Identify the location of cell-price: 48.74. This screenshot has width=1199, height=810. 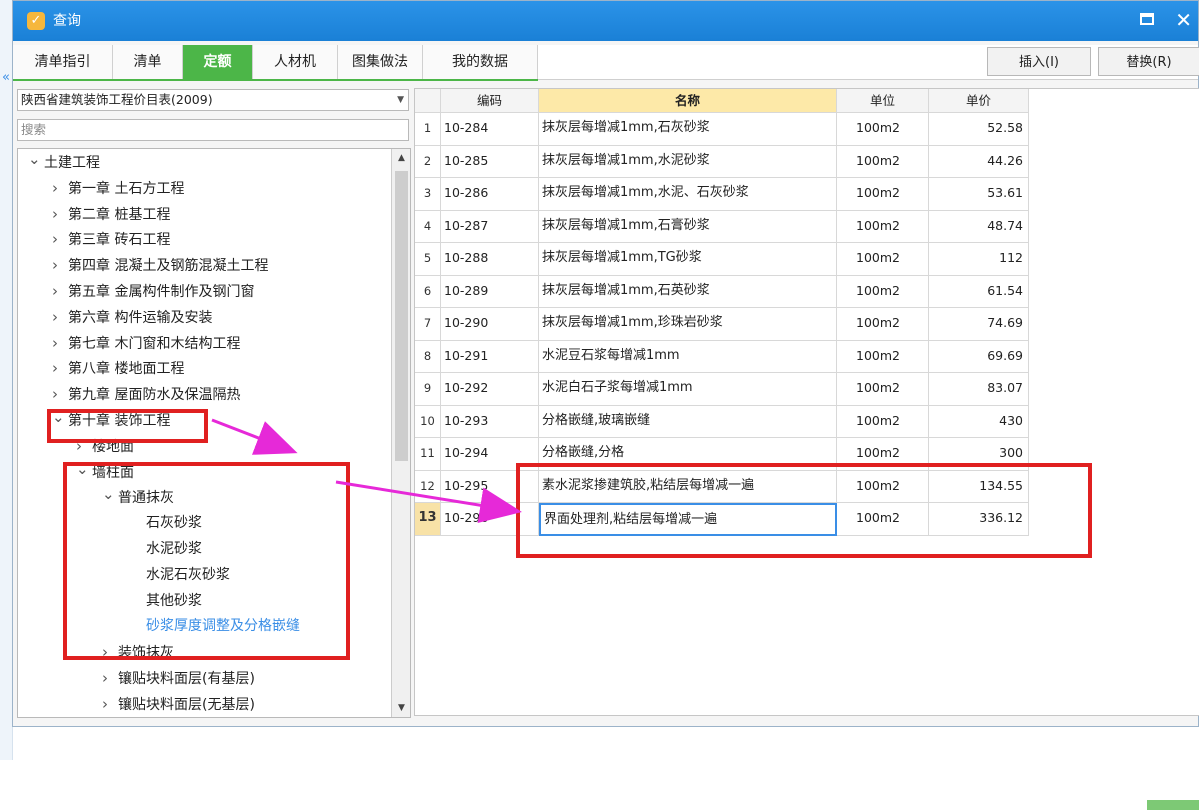
(979, 226).